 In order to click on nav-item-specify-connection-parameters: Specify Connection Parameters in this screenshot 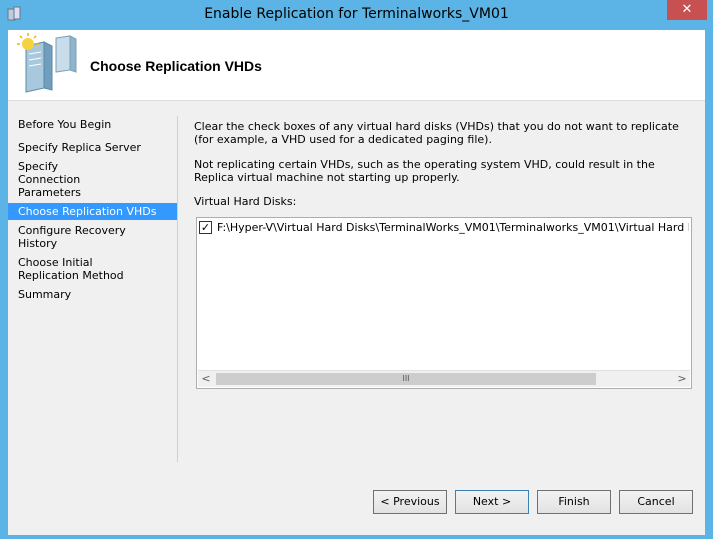, I will do `click(70, 179)`.